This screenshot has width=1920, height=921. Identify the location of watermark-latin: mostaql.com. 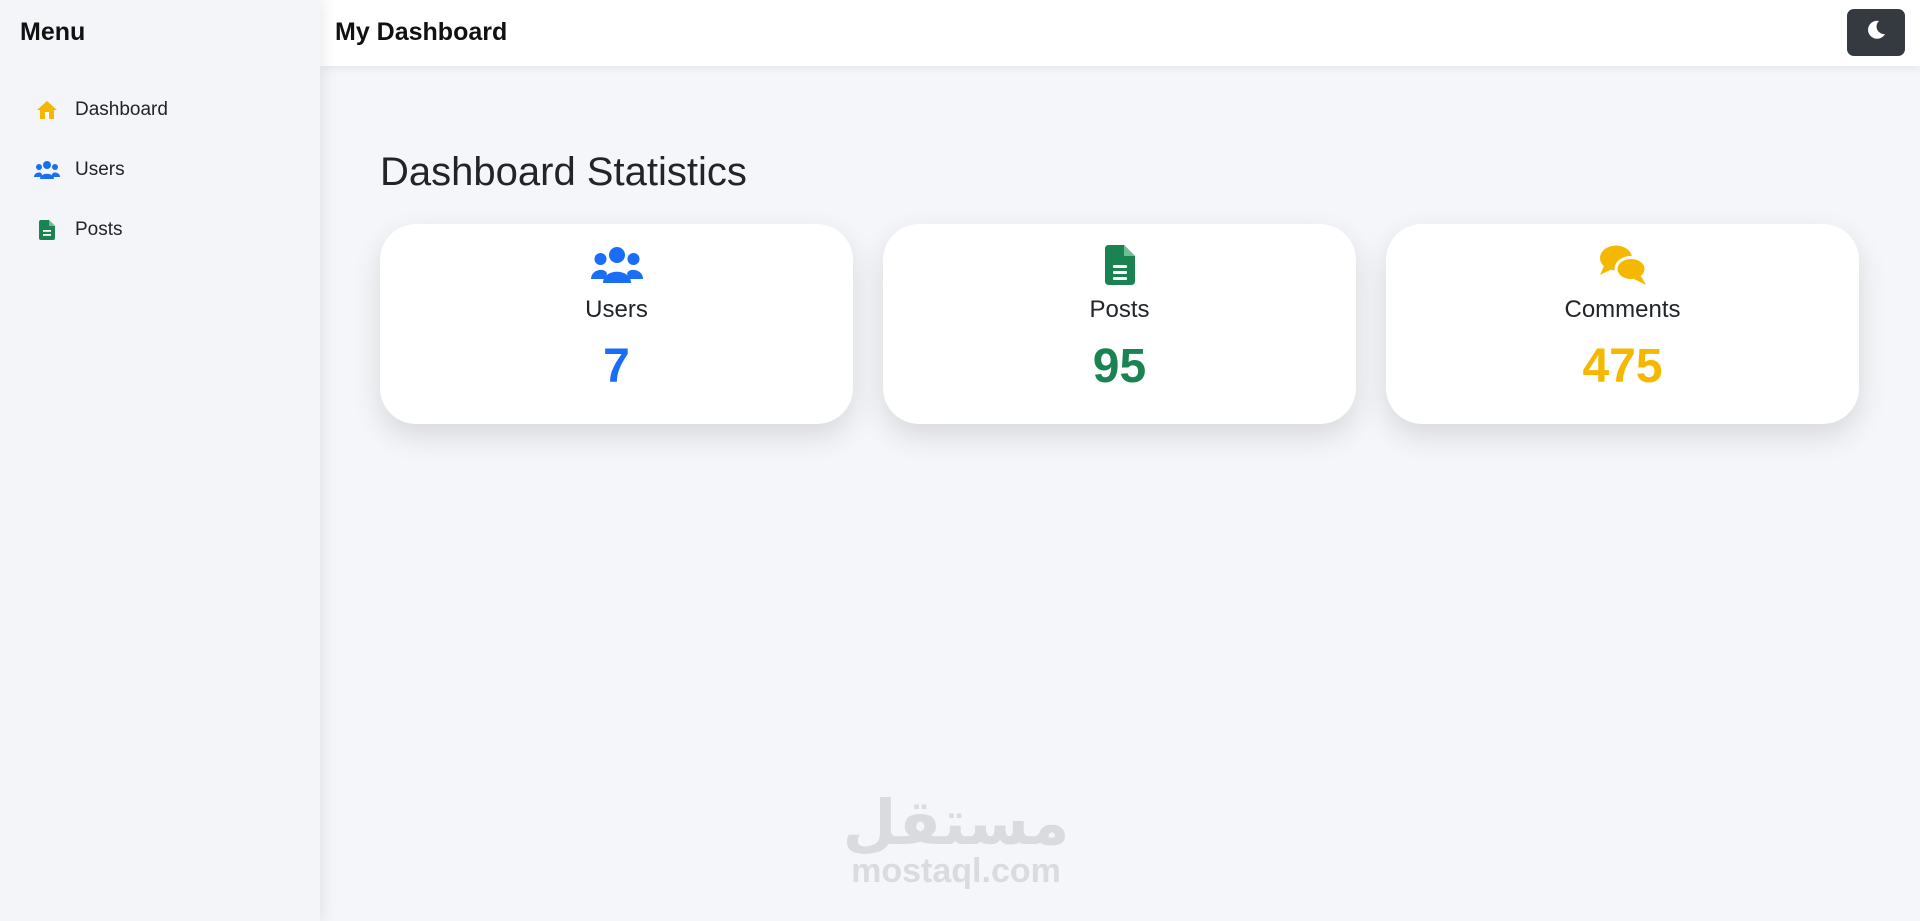
(956, 871).